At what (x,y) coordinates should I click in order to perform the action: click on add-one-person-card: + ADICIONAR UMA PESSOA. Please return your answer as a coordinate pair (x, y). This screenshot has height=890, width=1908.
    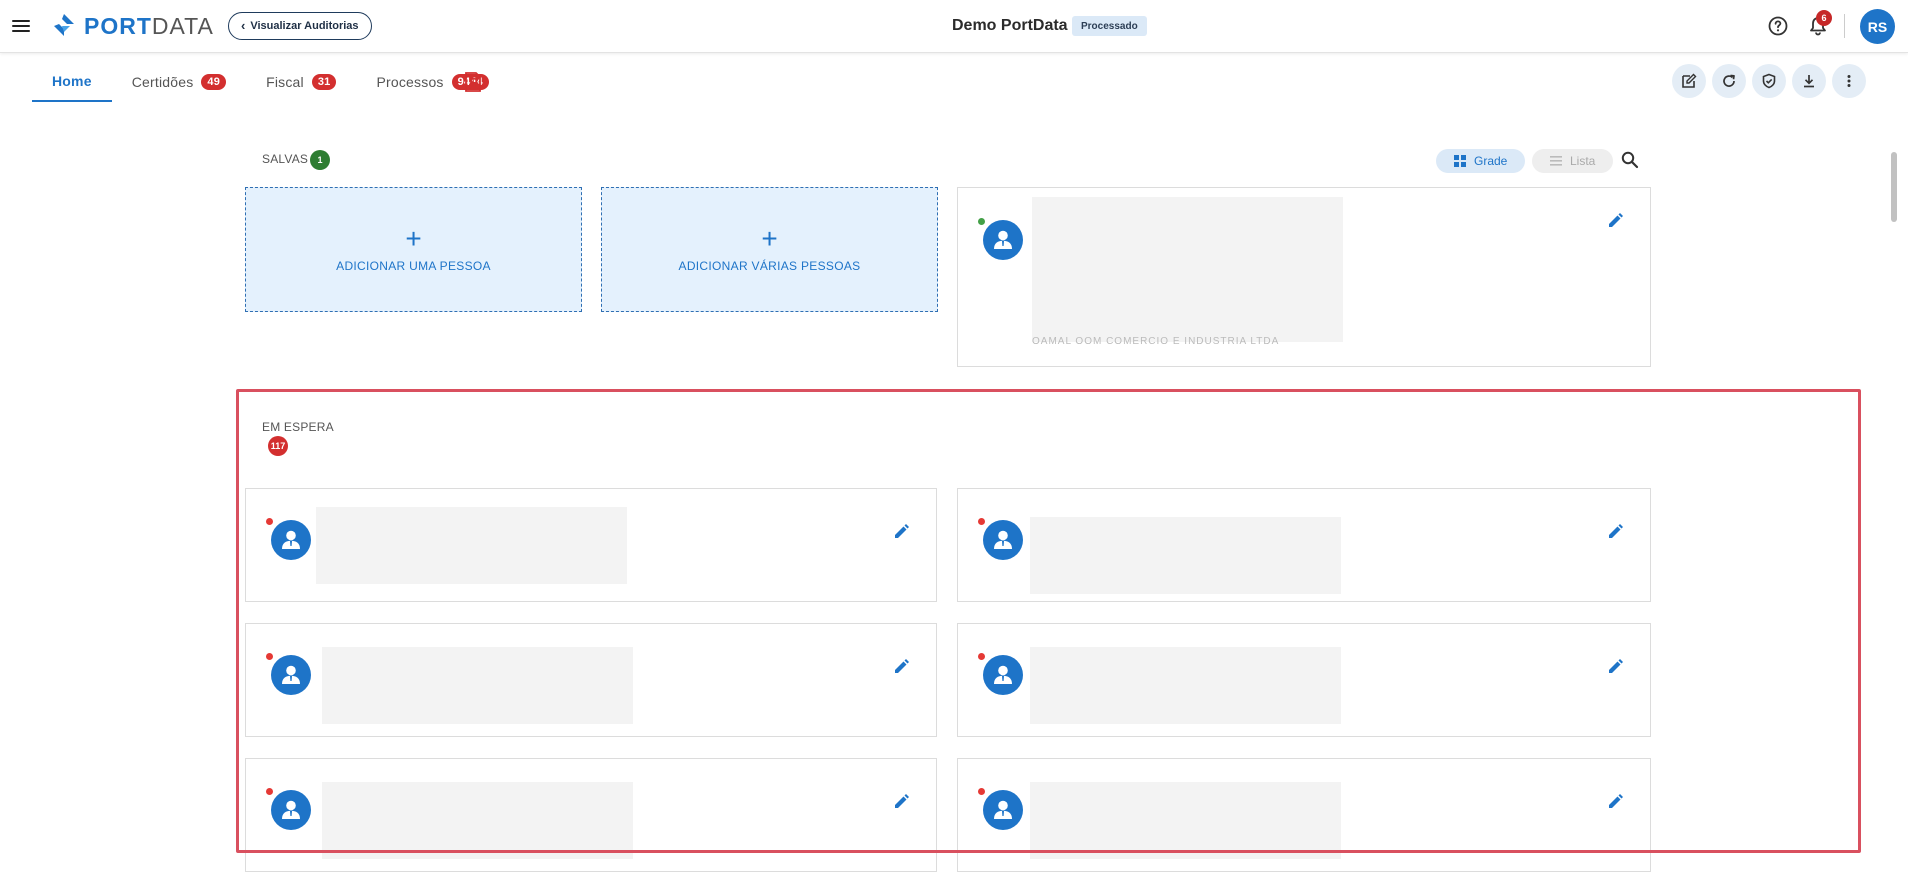
    Looking at the image, I should click on (413, 249).